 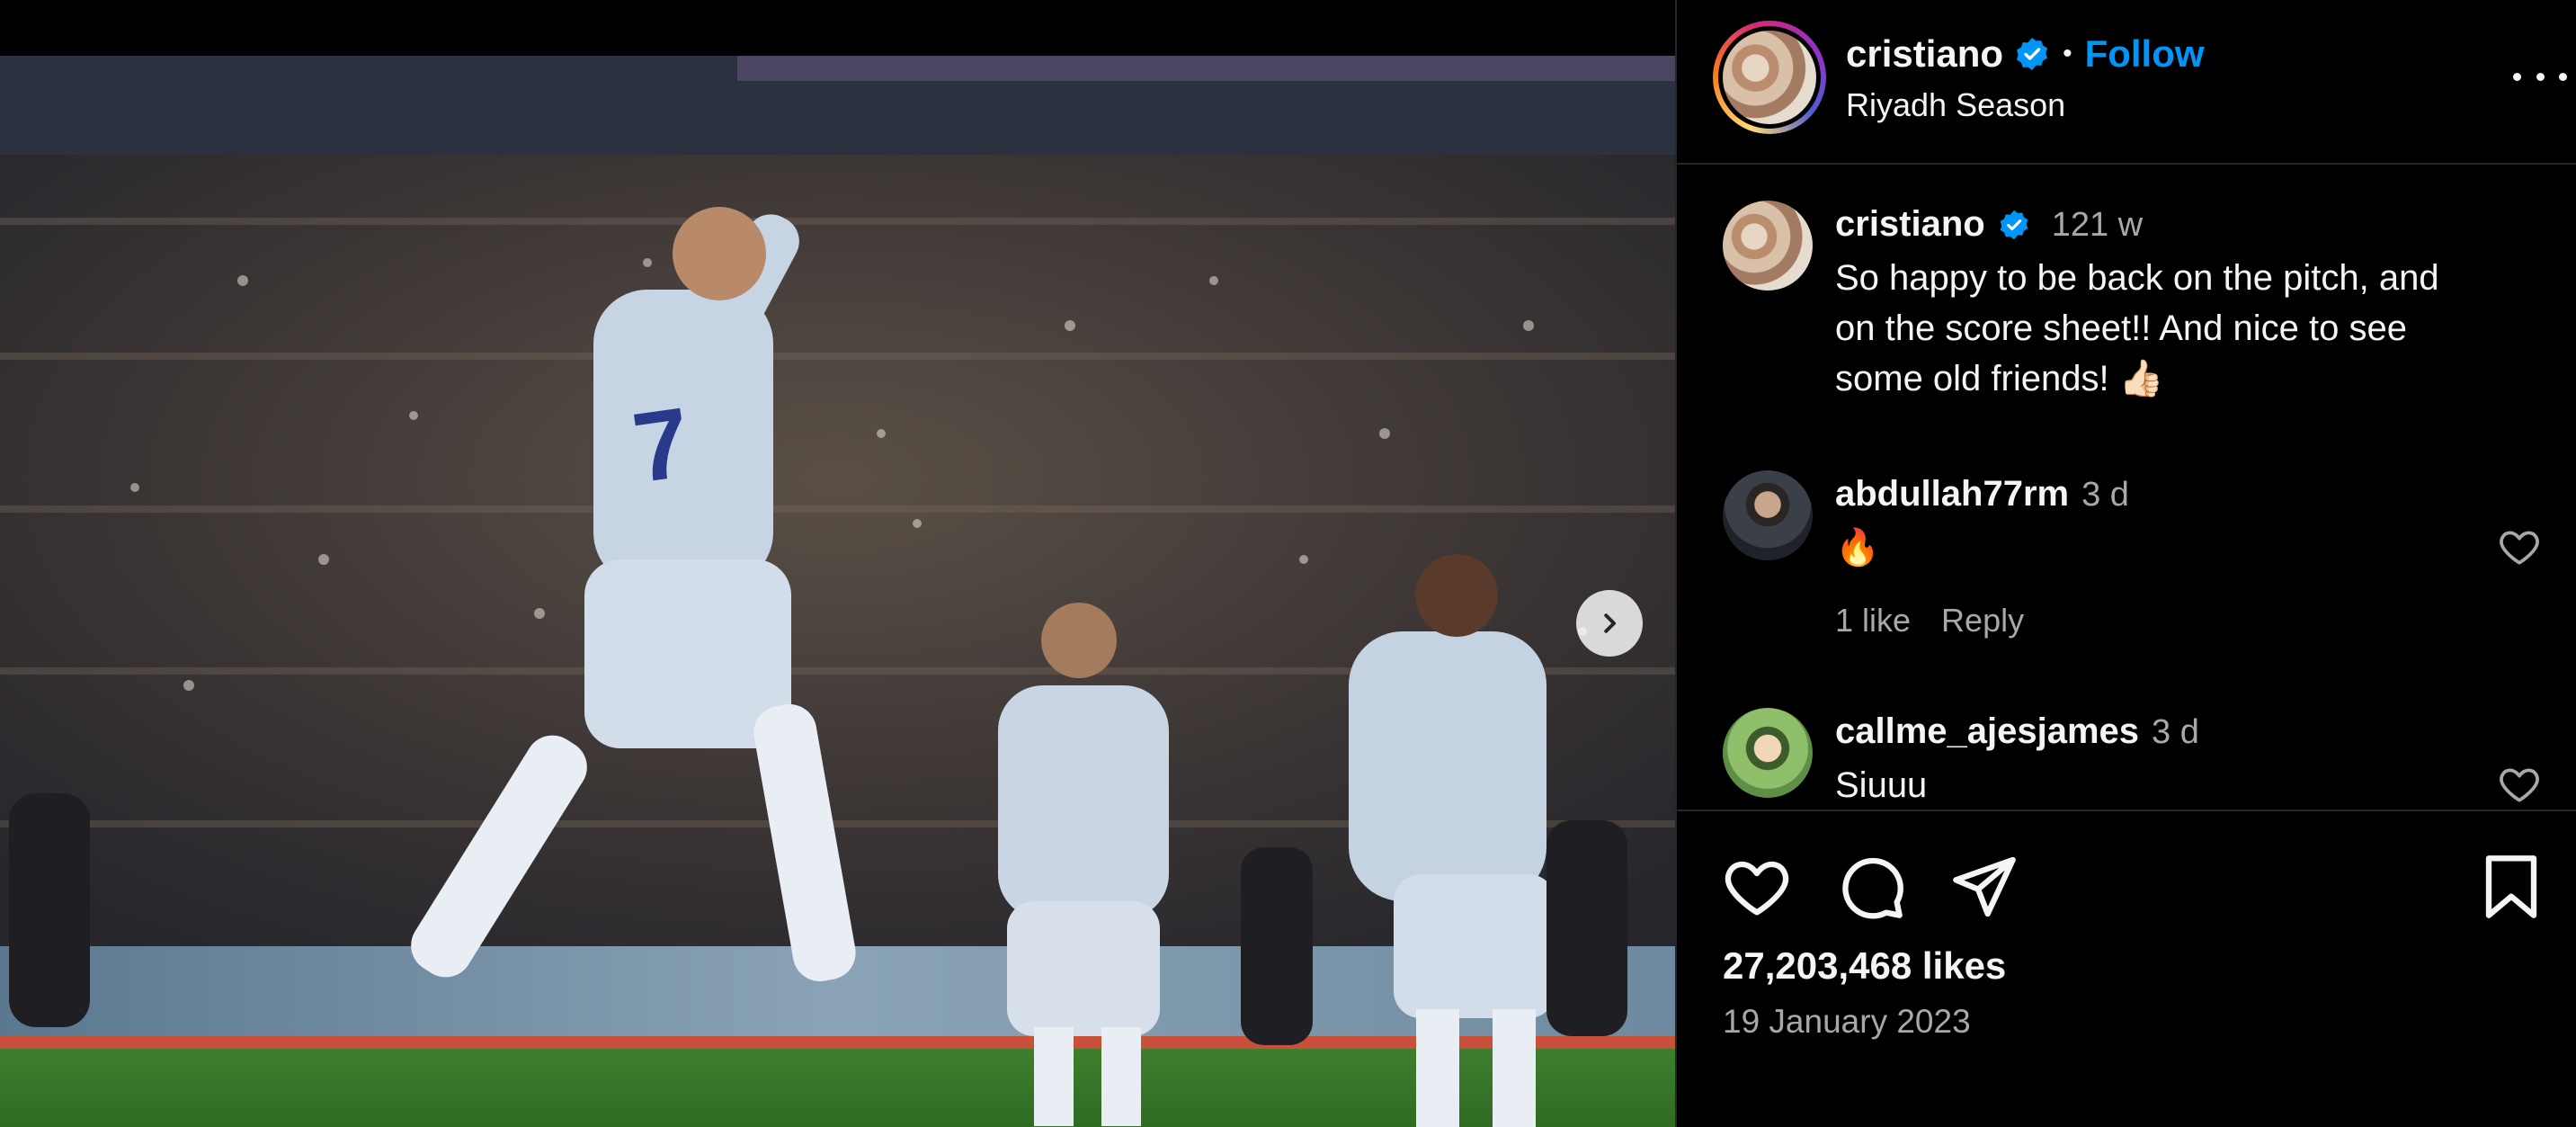 What do you see at coordinates (1930, 621) in the screenshot?
I see `comment-meta: 1 like Reply` at bounding box center [1930, 621].